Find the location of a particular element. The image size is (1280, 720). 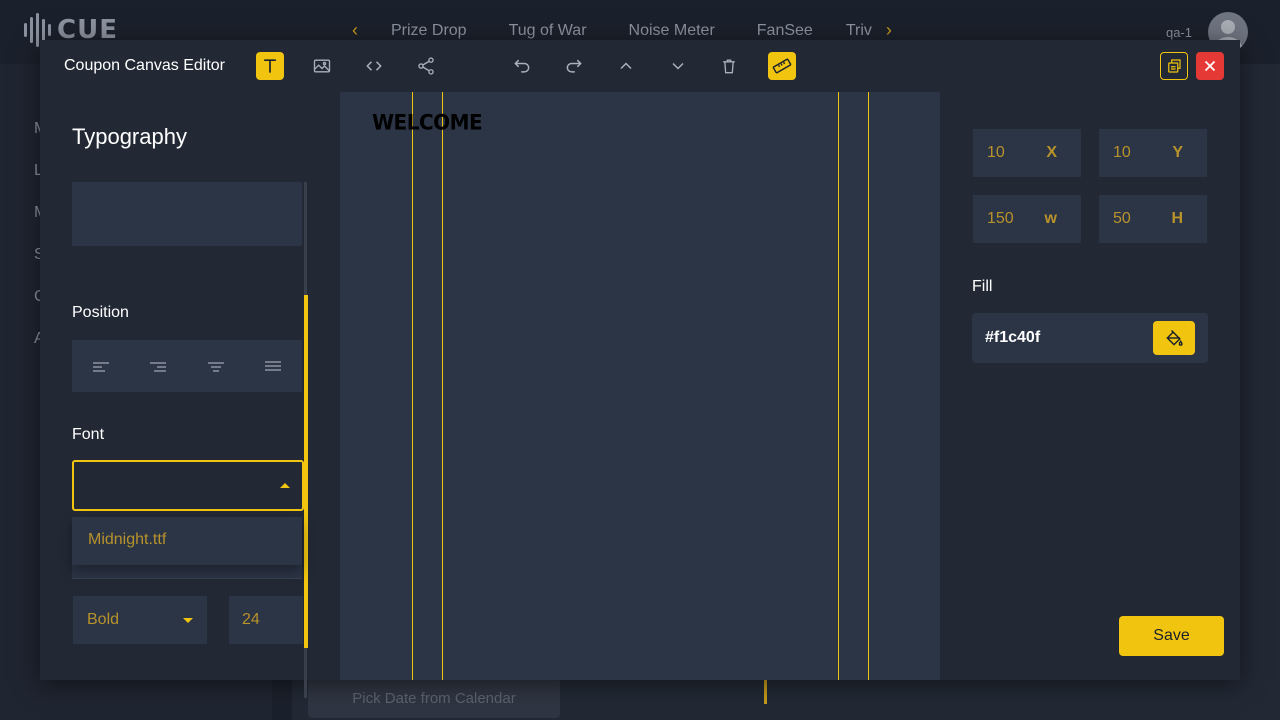

font-weight-select: Bold is located at coordinates (140, 620).